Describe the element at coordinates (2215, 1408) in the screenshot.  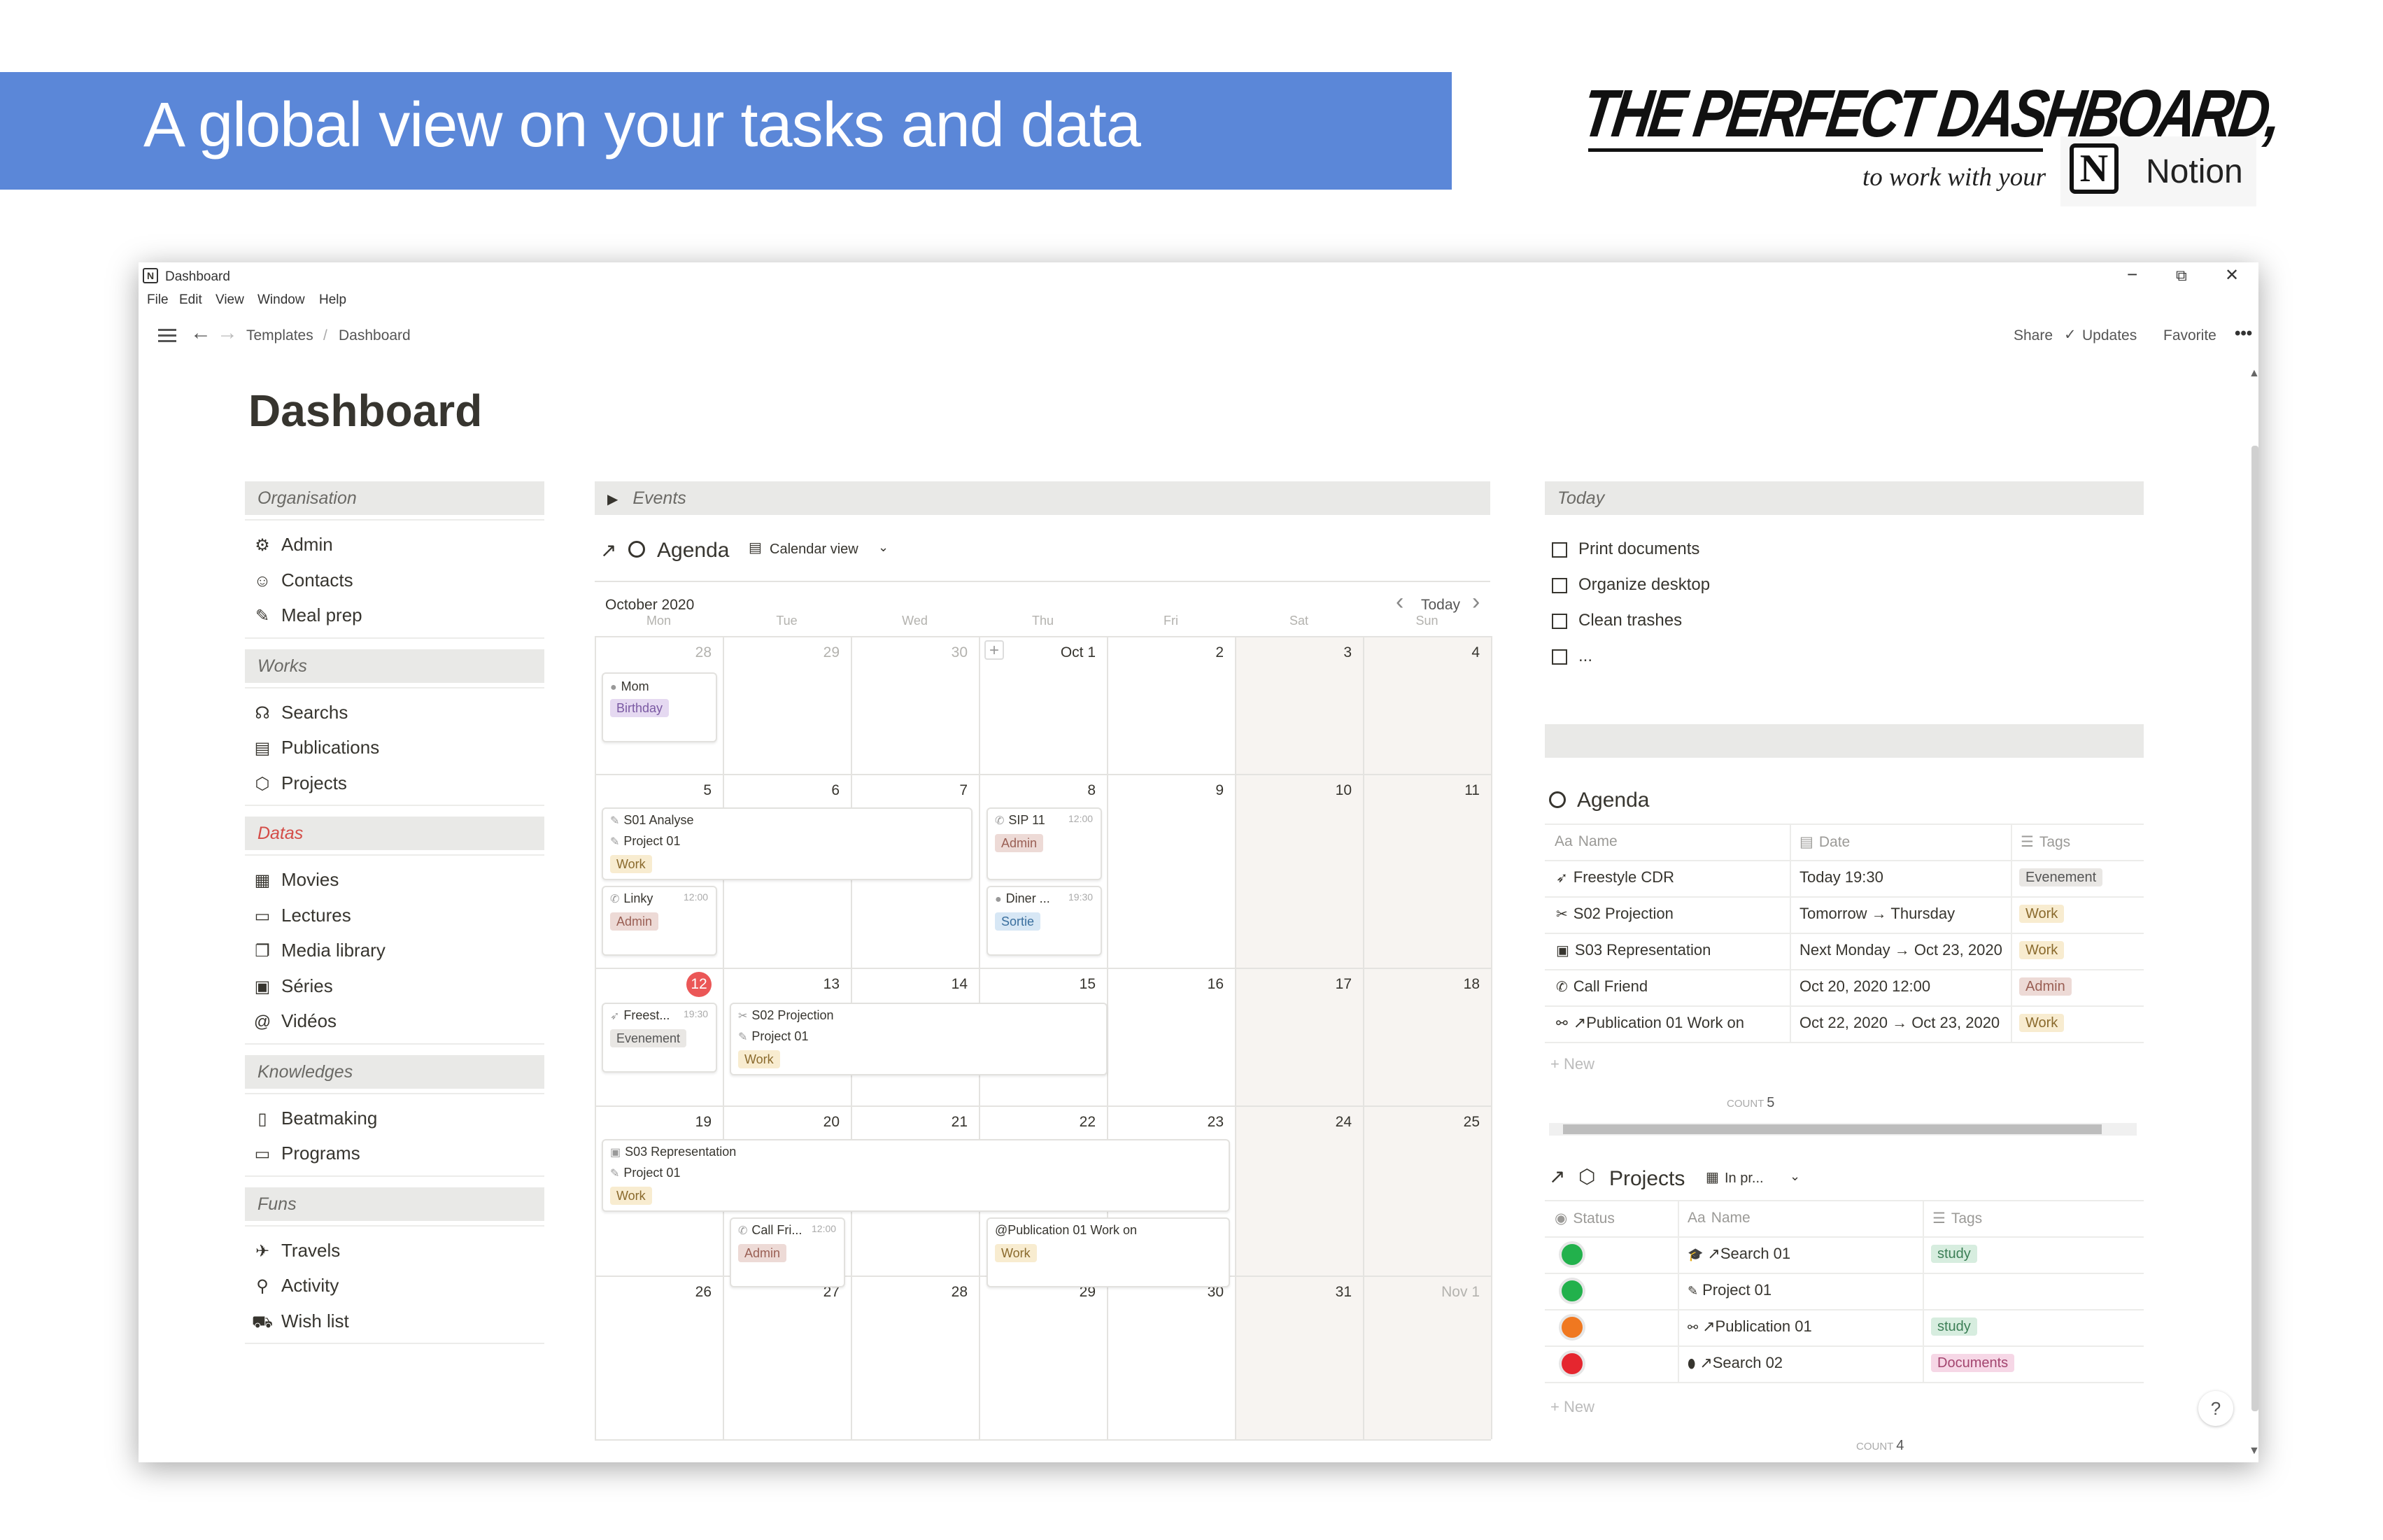
I see `help-button: ?` at that location.